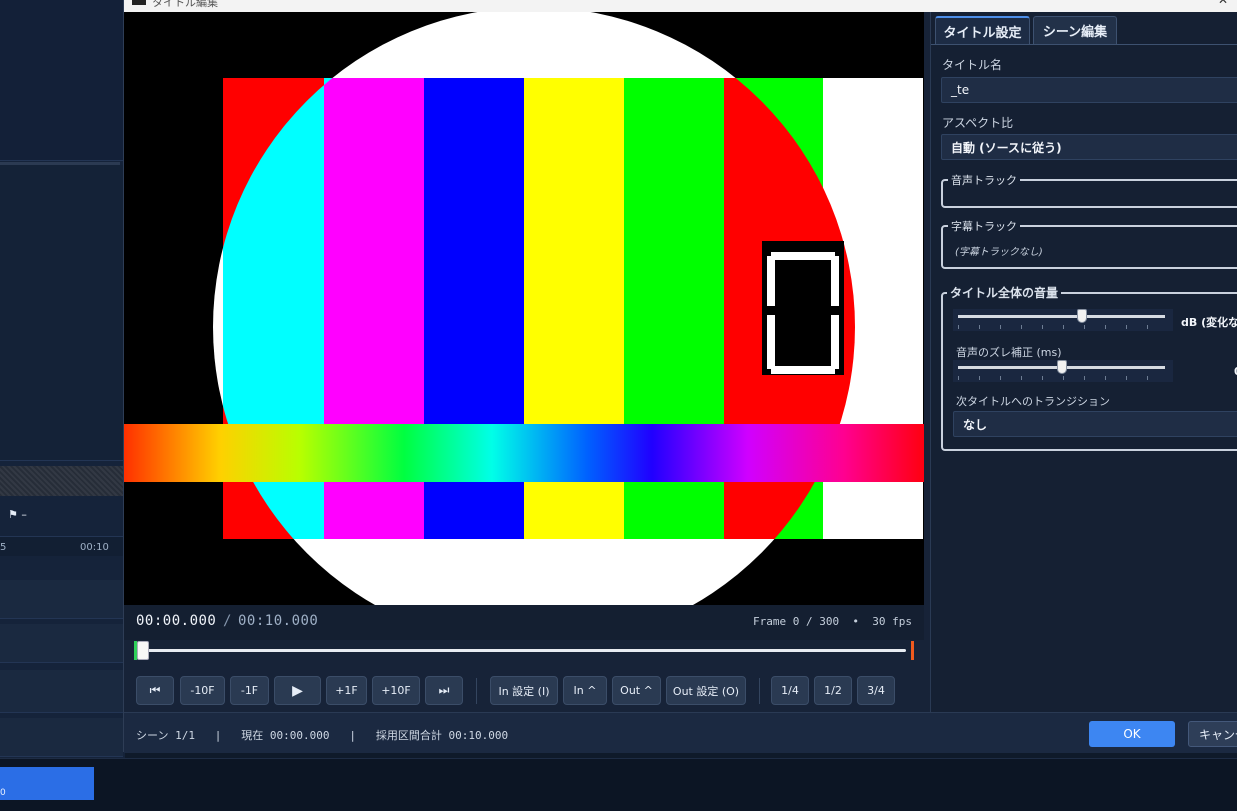  Describe the element at coordinates (346, 690) in the screenshot. I see `plus-1-frame-button: +1F` at that location.